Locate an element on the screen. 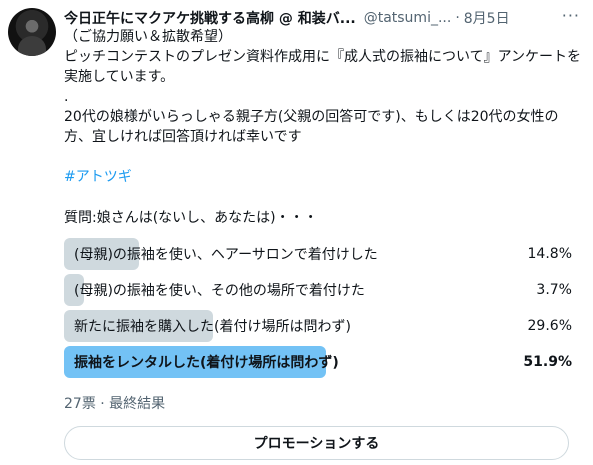 Image resolution: width=593 pixels, height=465 pixels. poll-option-percent: 51.9% is located at coordinates (547, 362).